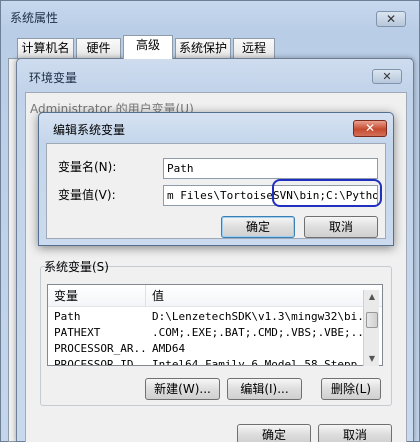 Image resolution: width=420 pixels, height=442 pixels. I want to click on env-cancel-button: 取消, so click(355, 433).